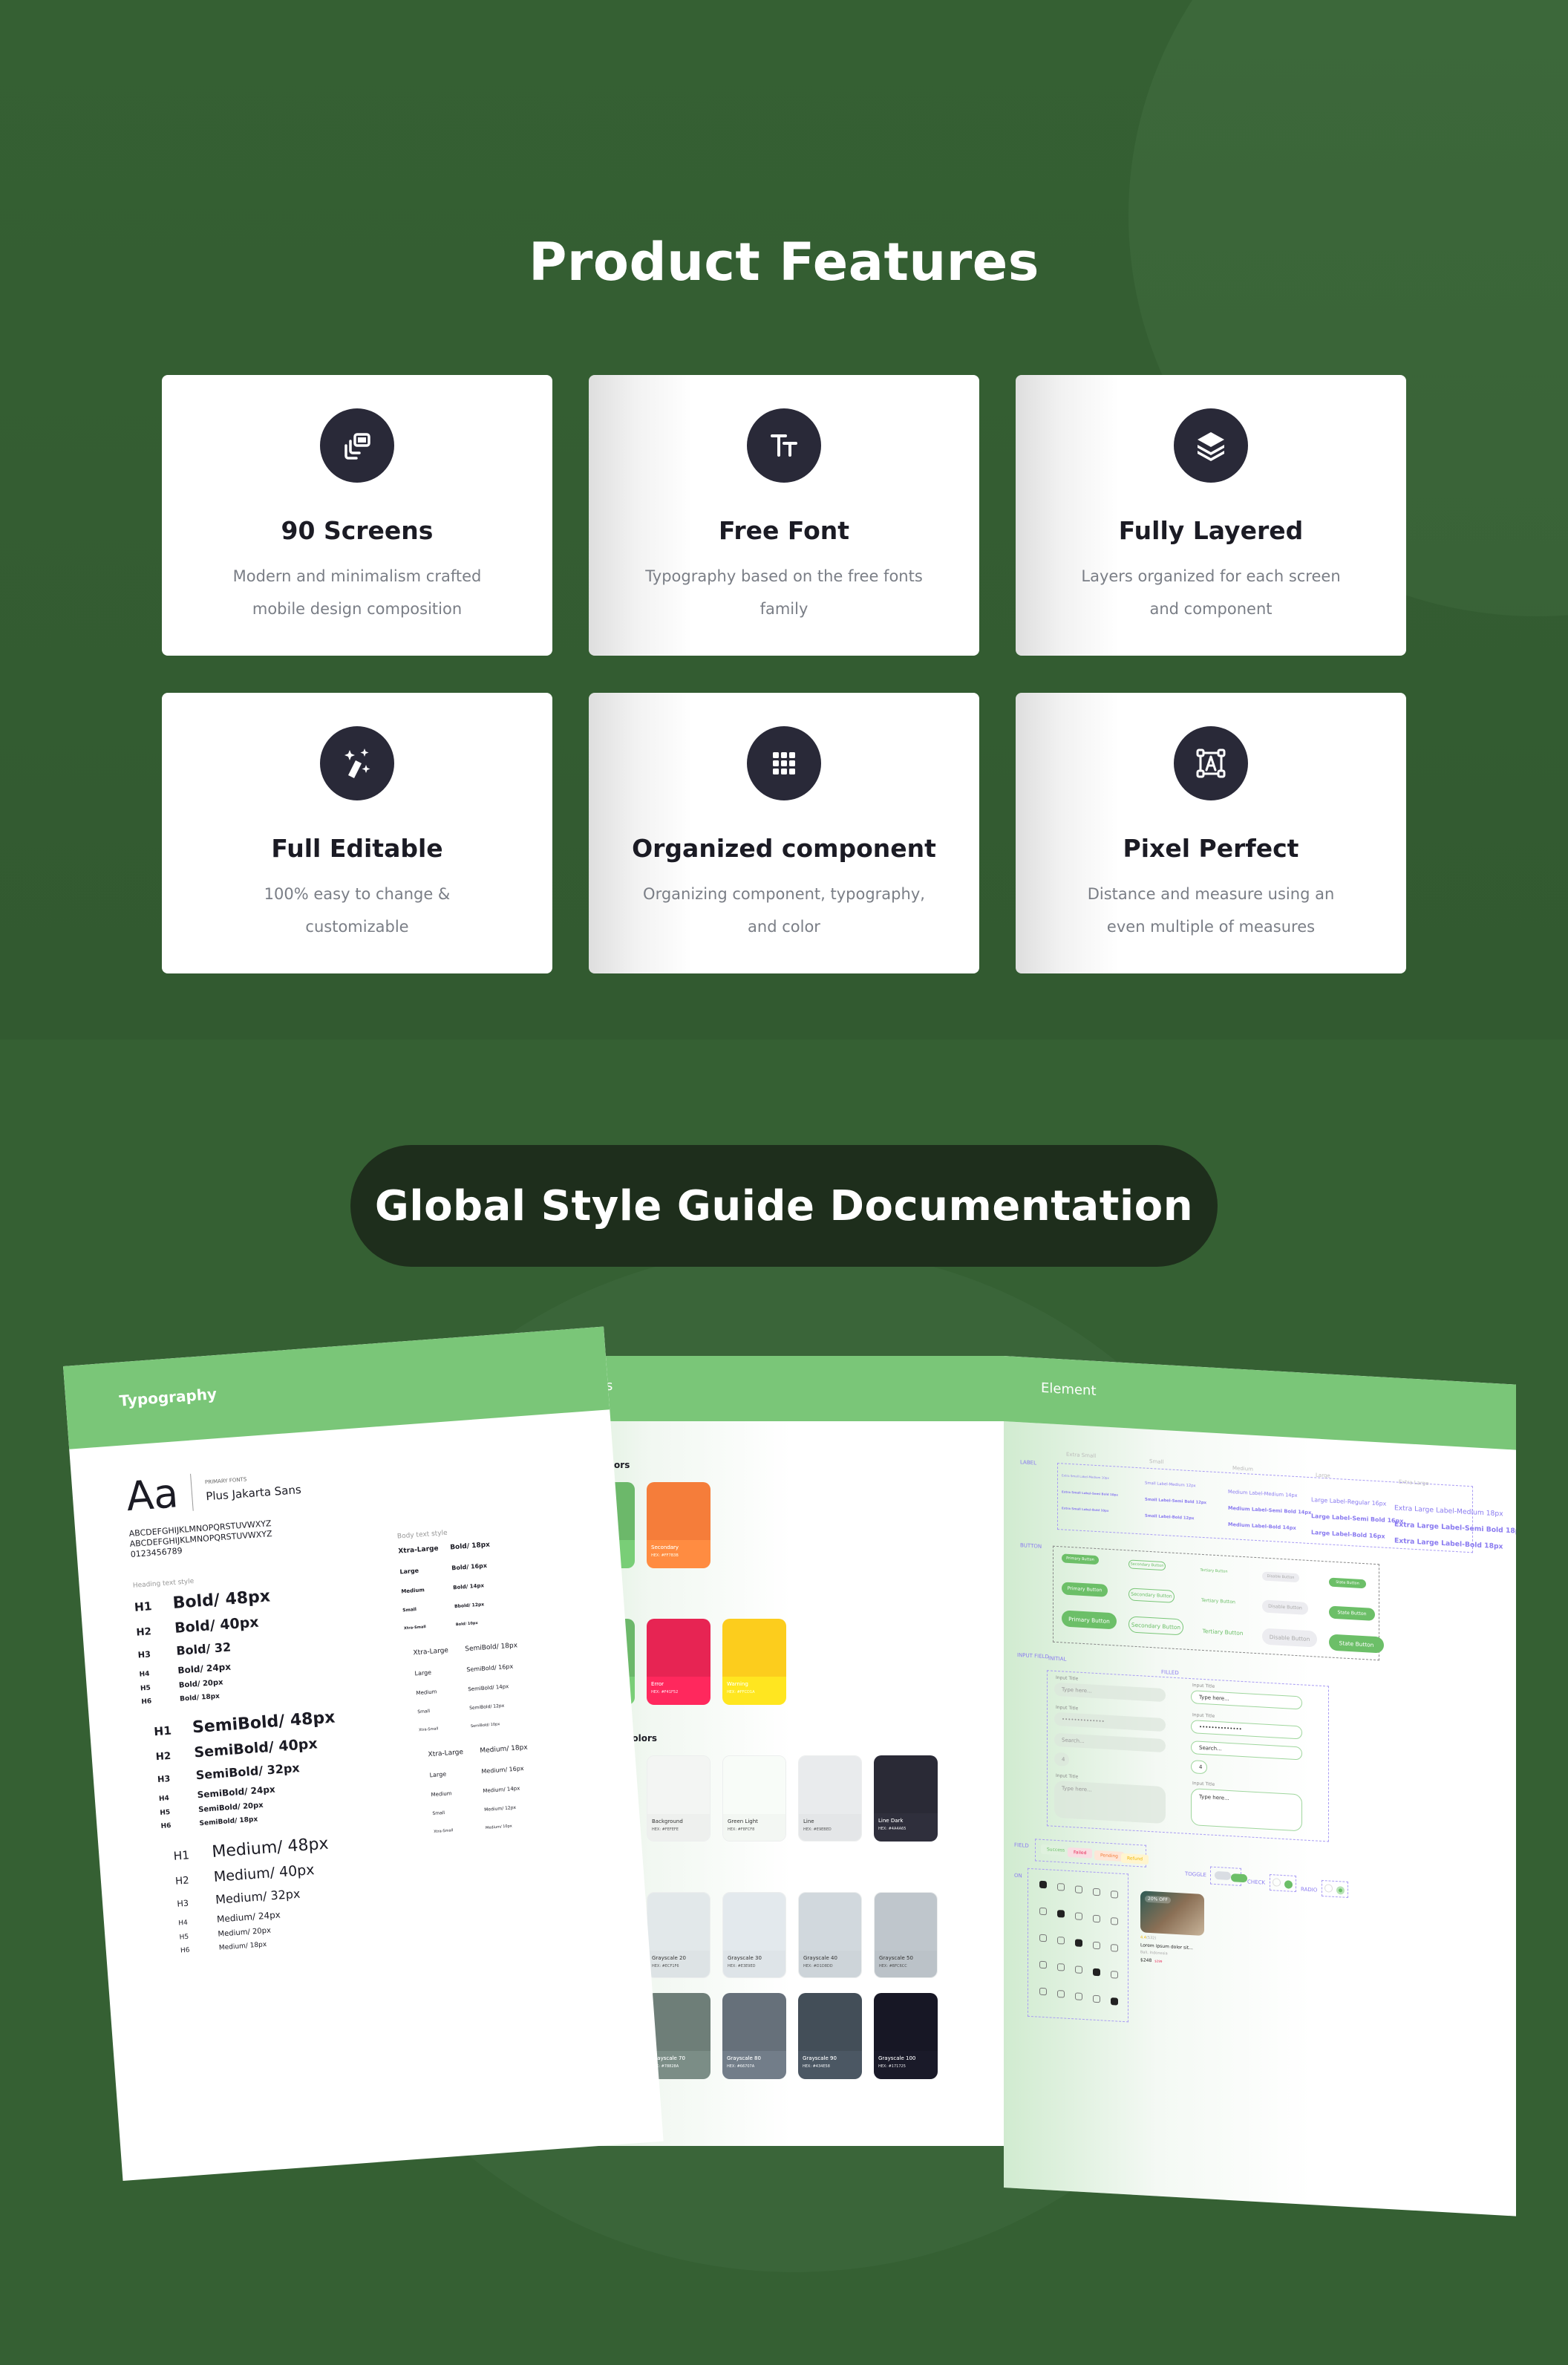 This screenshot has height=2365, width=1568. I want to click on swatch-name: Grayscale 20, so click(669, 1958).